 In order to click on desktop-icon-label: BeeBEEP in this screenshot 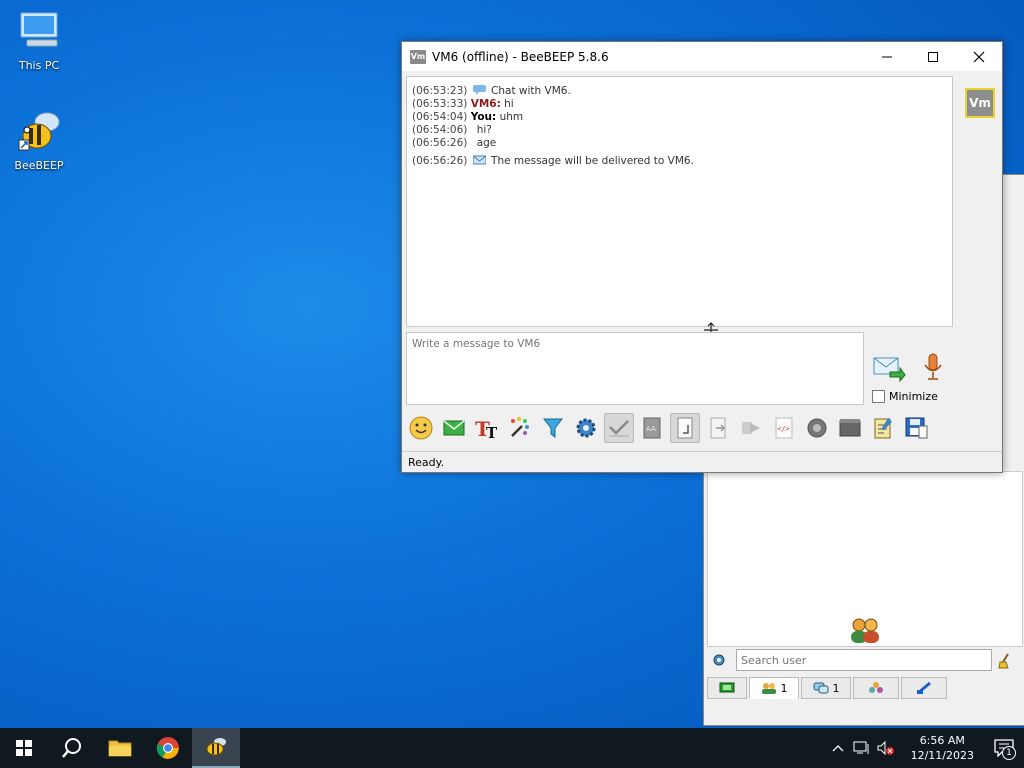, I will do `click(39, 165)`.